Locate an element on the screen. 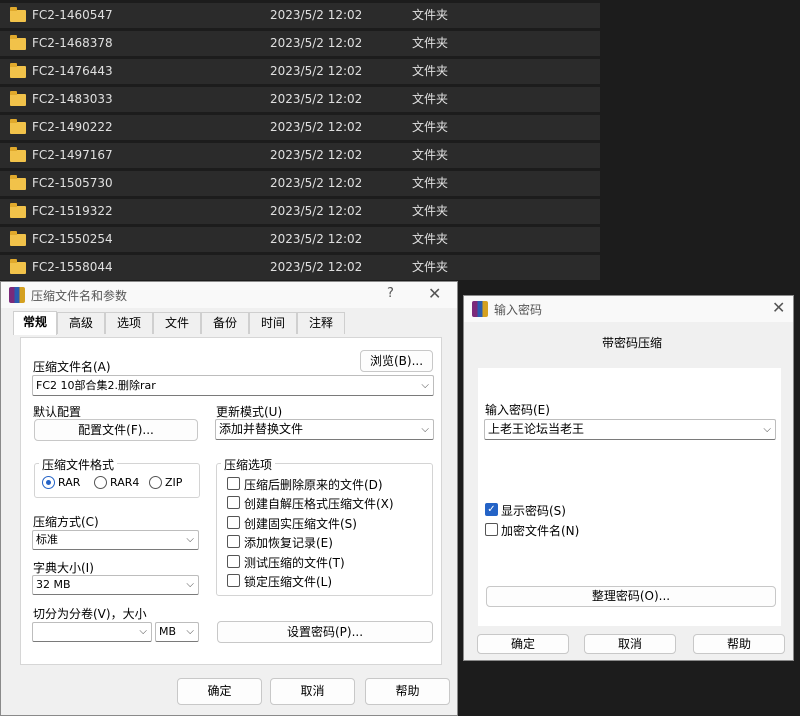 Image resolution: width=800 pixels, height=716 pixels. show-password-checkbox: ✓ is located at coordinates (491, 509).